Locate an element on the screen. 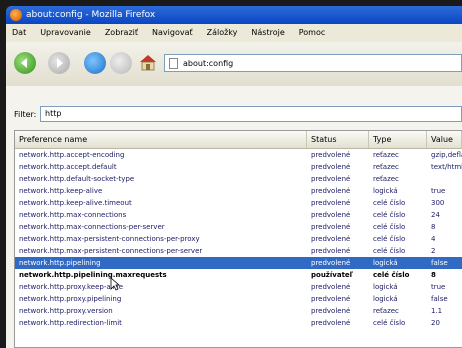 This screenshot has height=348, width=462. cell-name: network.http.default-socket-type is located at coordinates (77, 179).